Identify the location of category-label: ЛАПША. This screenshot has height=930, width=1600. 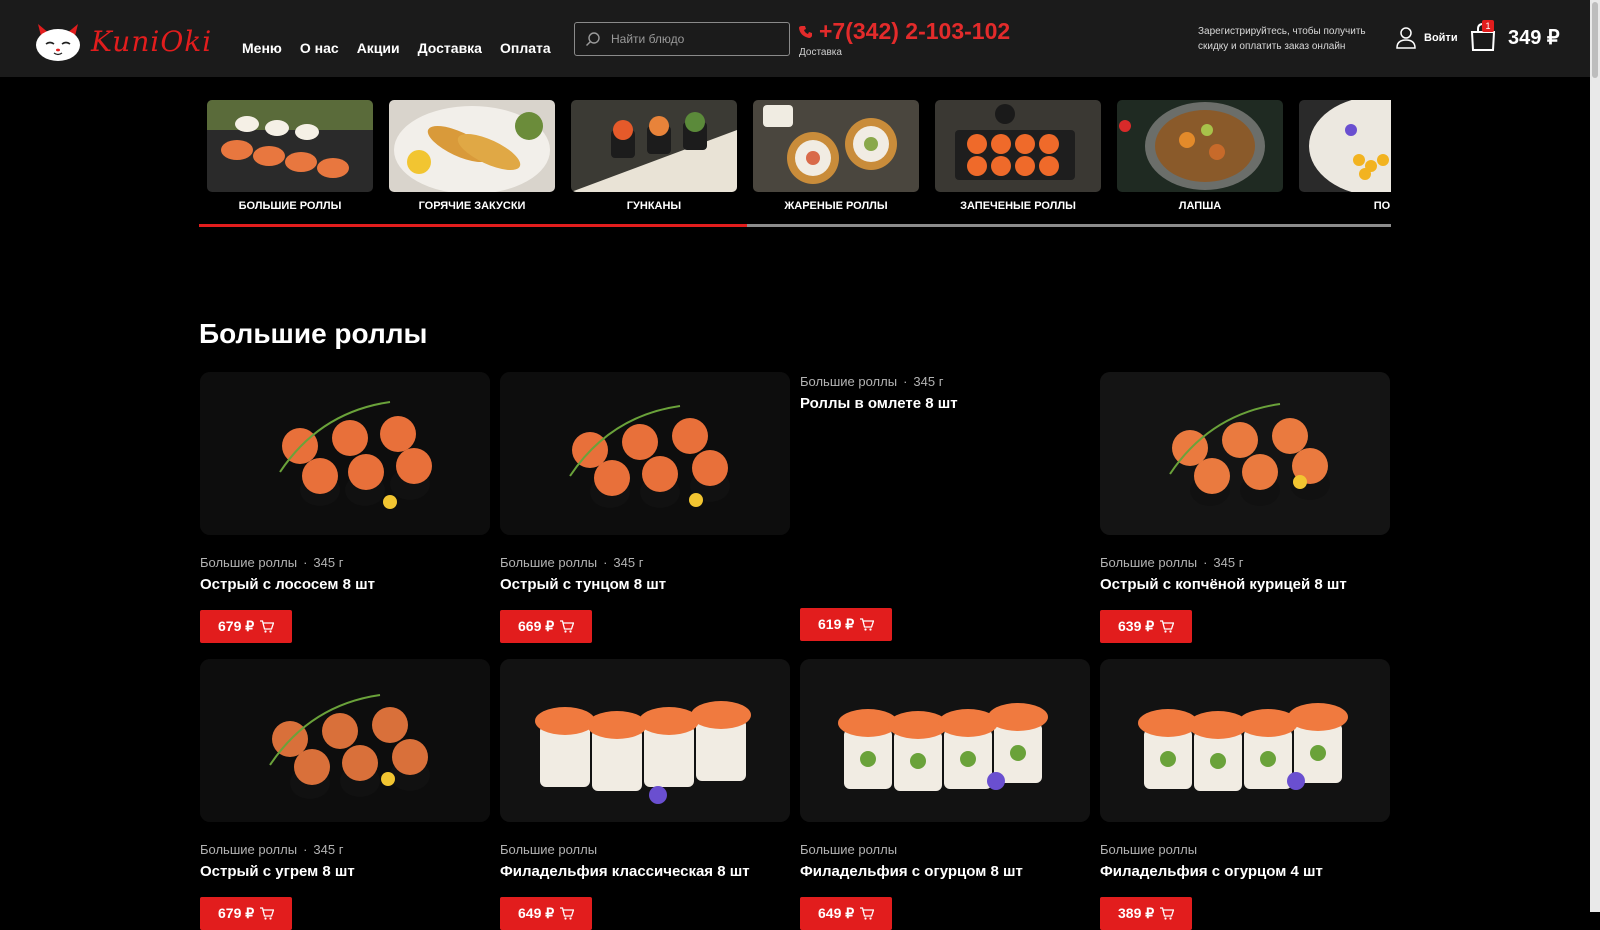
(1200, 206).